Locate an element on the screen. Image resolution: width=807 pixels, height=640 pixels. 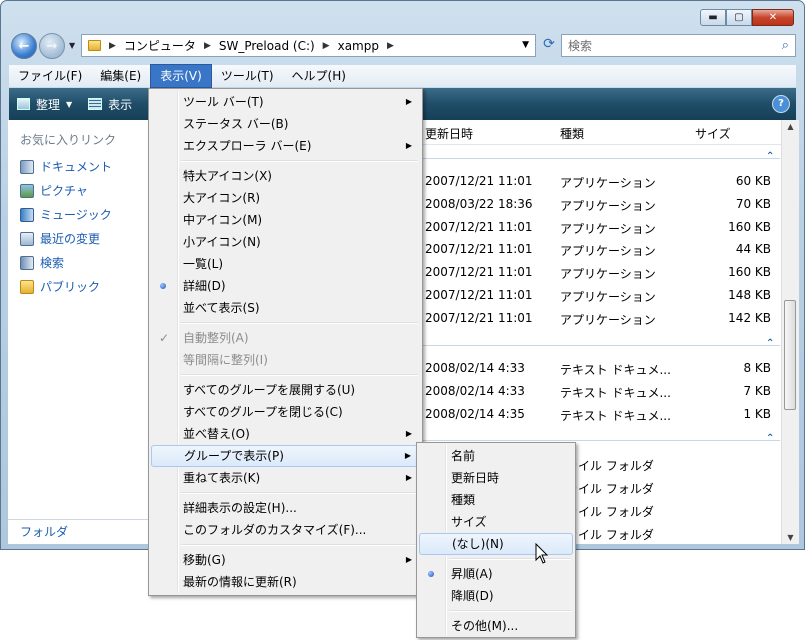
menu-item-label: 自動整列(A) is located at coordinates (216, 338).